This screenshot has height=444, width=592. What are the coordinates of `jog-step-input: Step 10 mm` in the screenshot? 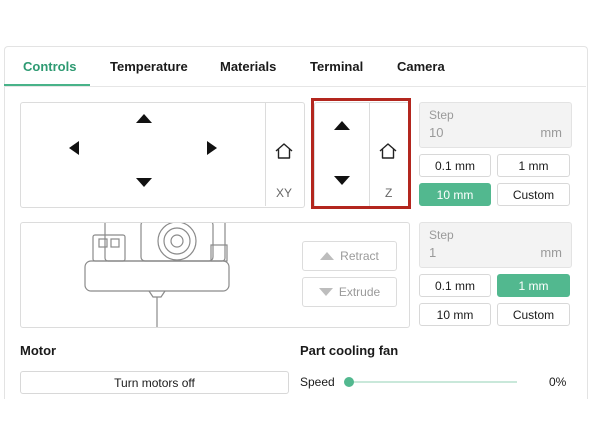 It's located at (495, 125).